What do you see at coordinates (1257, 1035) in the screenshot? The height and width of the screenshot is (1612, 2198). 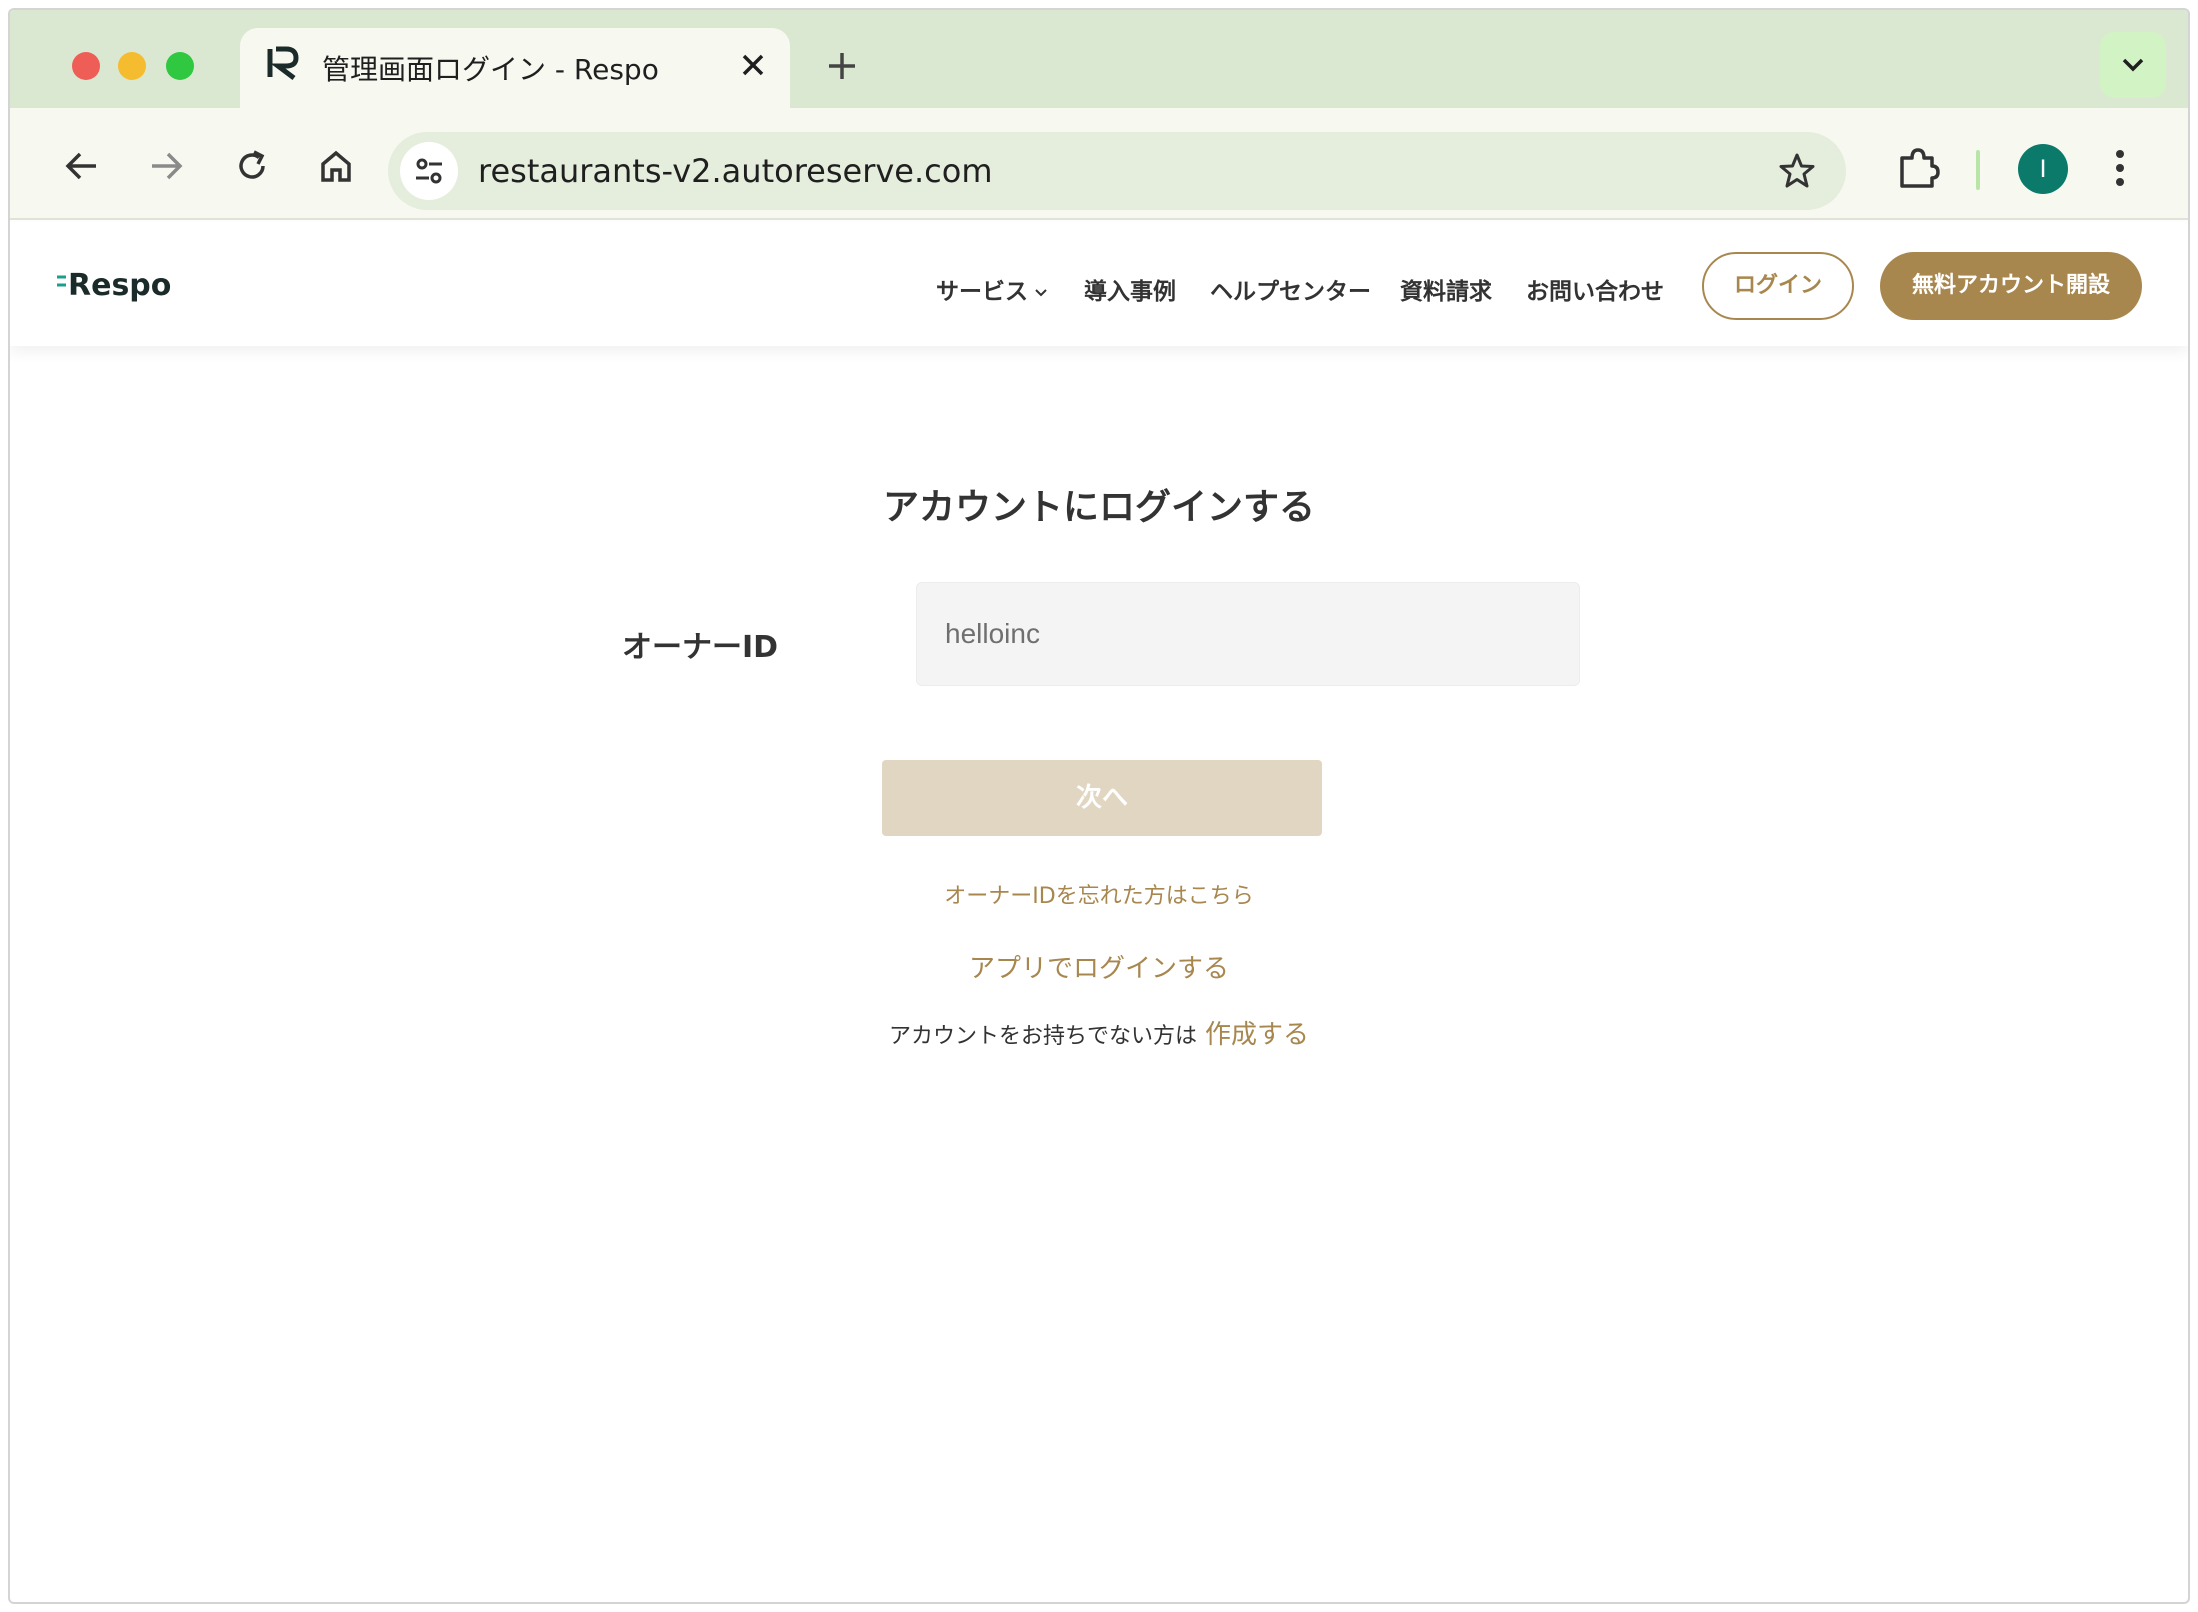 I see `create-account-link: 作成する` at bounding box center [1257, 1035].